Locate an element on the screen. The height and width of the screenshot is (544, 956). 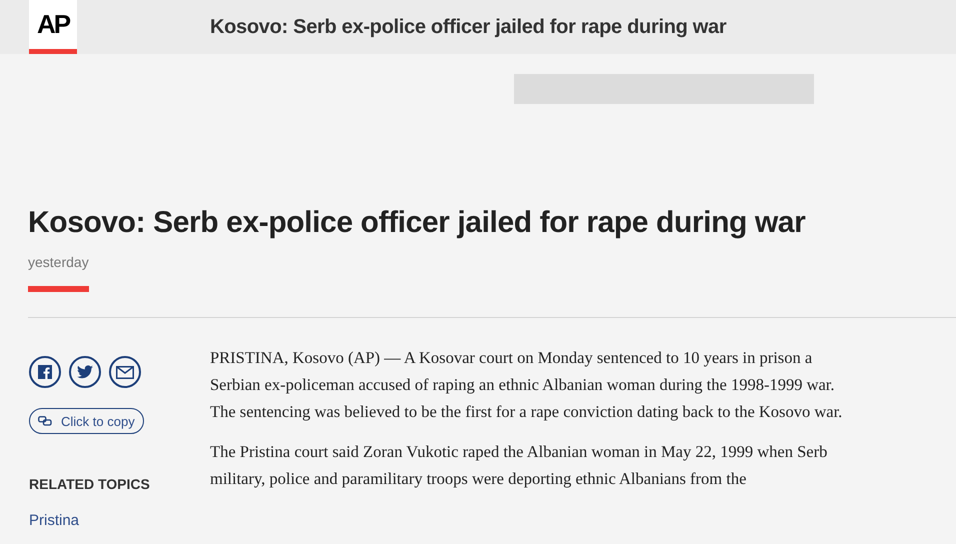
article-paragraph: PRISTINA, Kosovo (AP) — A Kosovar court on Monday sentenced to 10 years in prison a Serbian ex-policeman accused of raping an ethnic Albanian woman during the 1998-1999 war. The sentencing was believed to be the first for a rape conviction dating back to the Kosovo war. is located at coordinates (527, 385).